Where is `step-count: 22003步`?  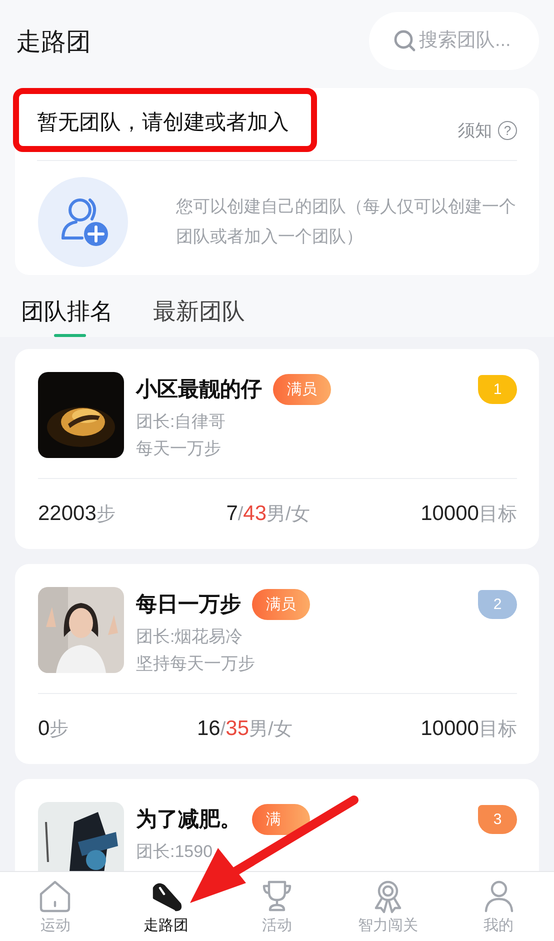
step-count: 22003步 is located at coordinates (77, 514).